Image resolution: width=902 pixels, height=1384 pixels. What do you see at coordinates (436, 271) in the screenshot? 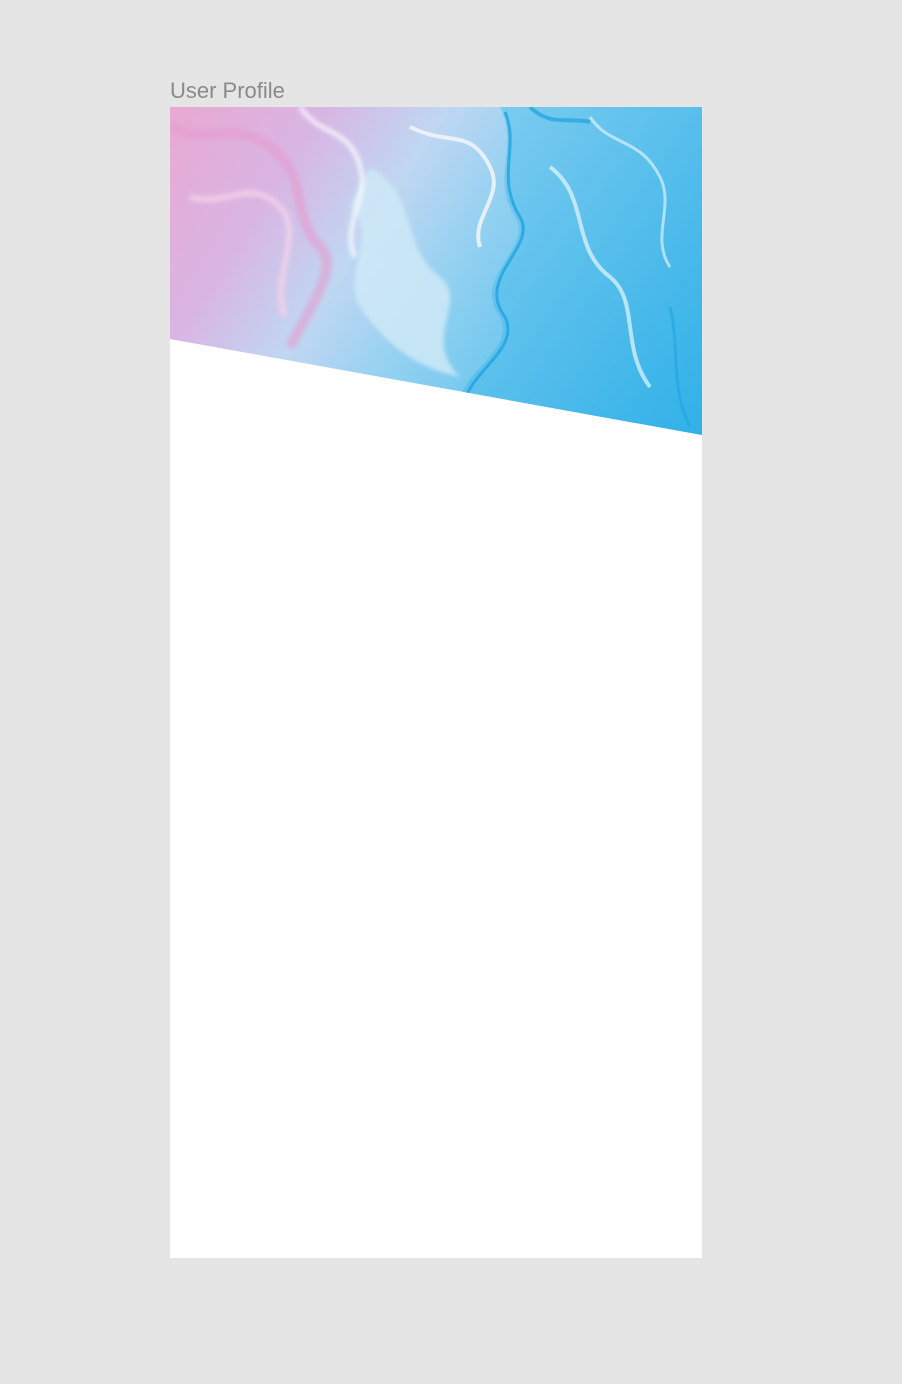
I see `cover-image` at bounding box center [436, 271].